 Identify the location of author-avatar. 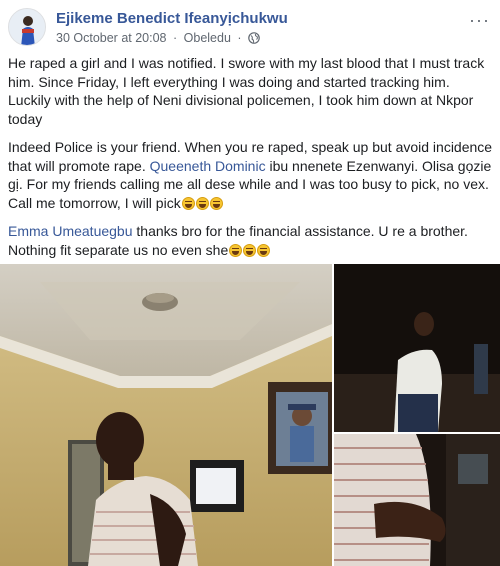
(27, 27).